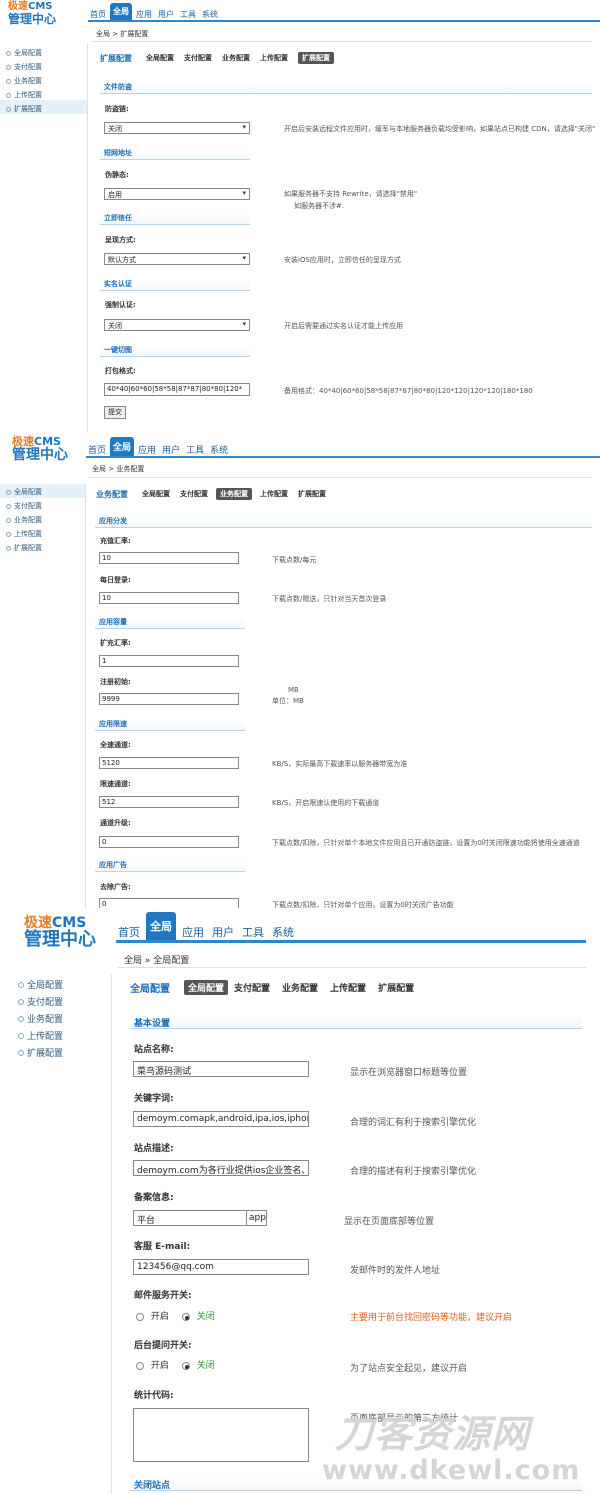 This screenshot has width=600, height=1494. I want to click on section-header: 短网地址, so click(175, 154).